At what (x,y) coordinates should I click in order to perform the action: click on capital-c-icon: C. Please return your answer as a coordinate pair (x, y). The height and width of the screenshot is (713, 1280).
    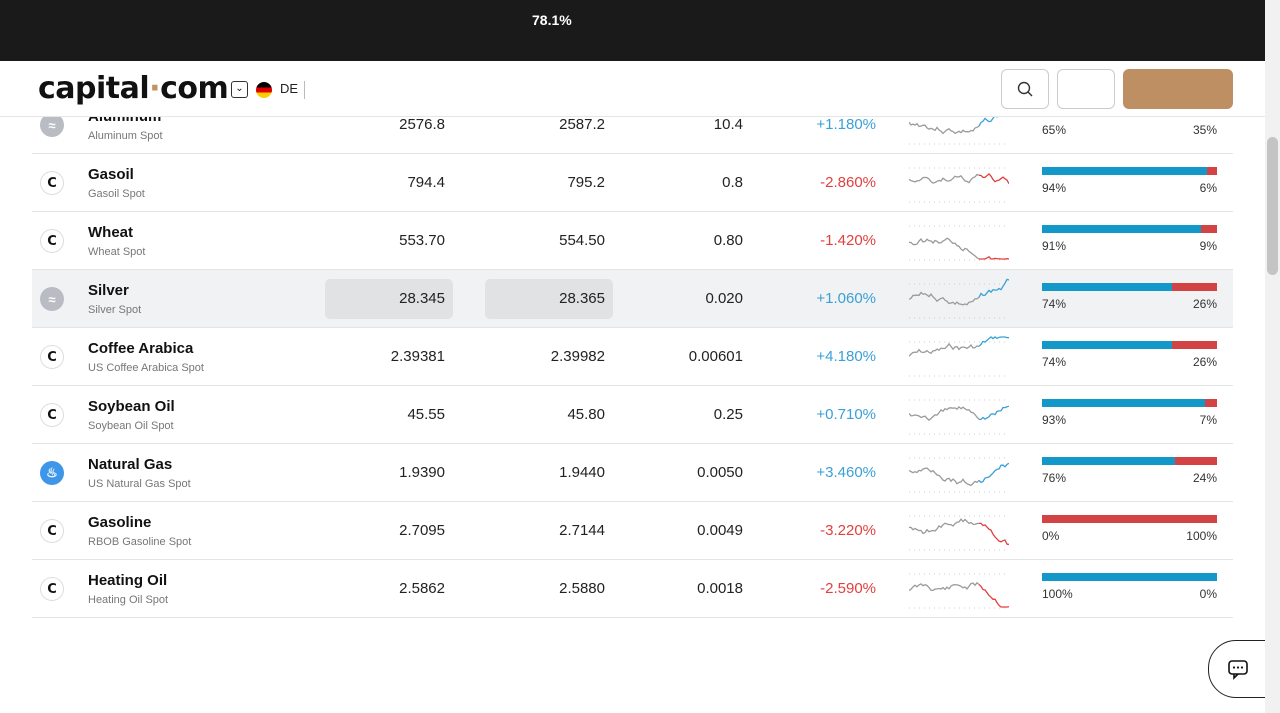
    Looking at the image, I should click on (52, 357).